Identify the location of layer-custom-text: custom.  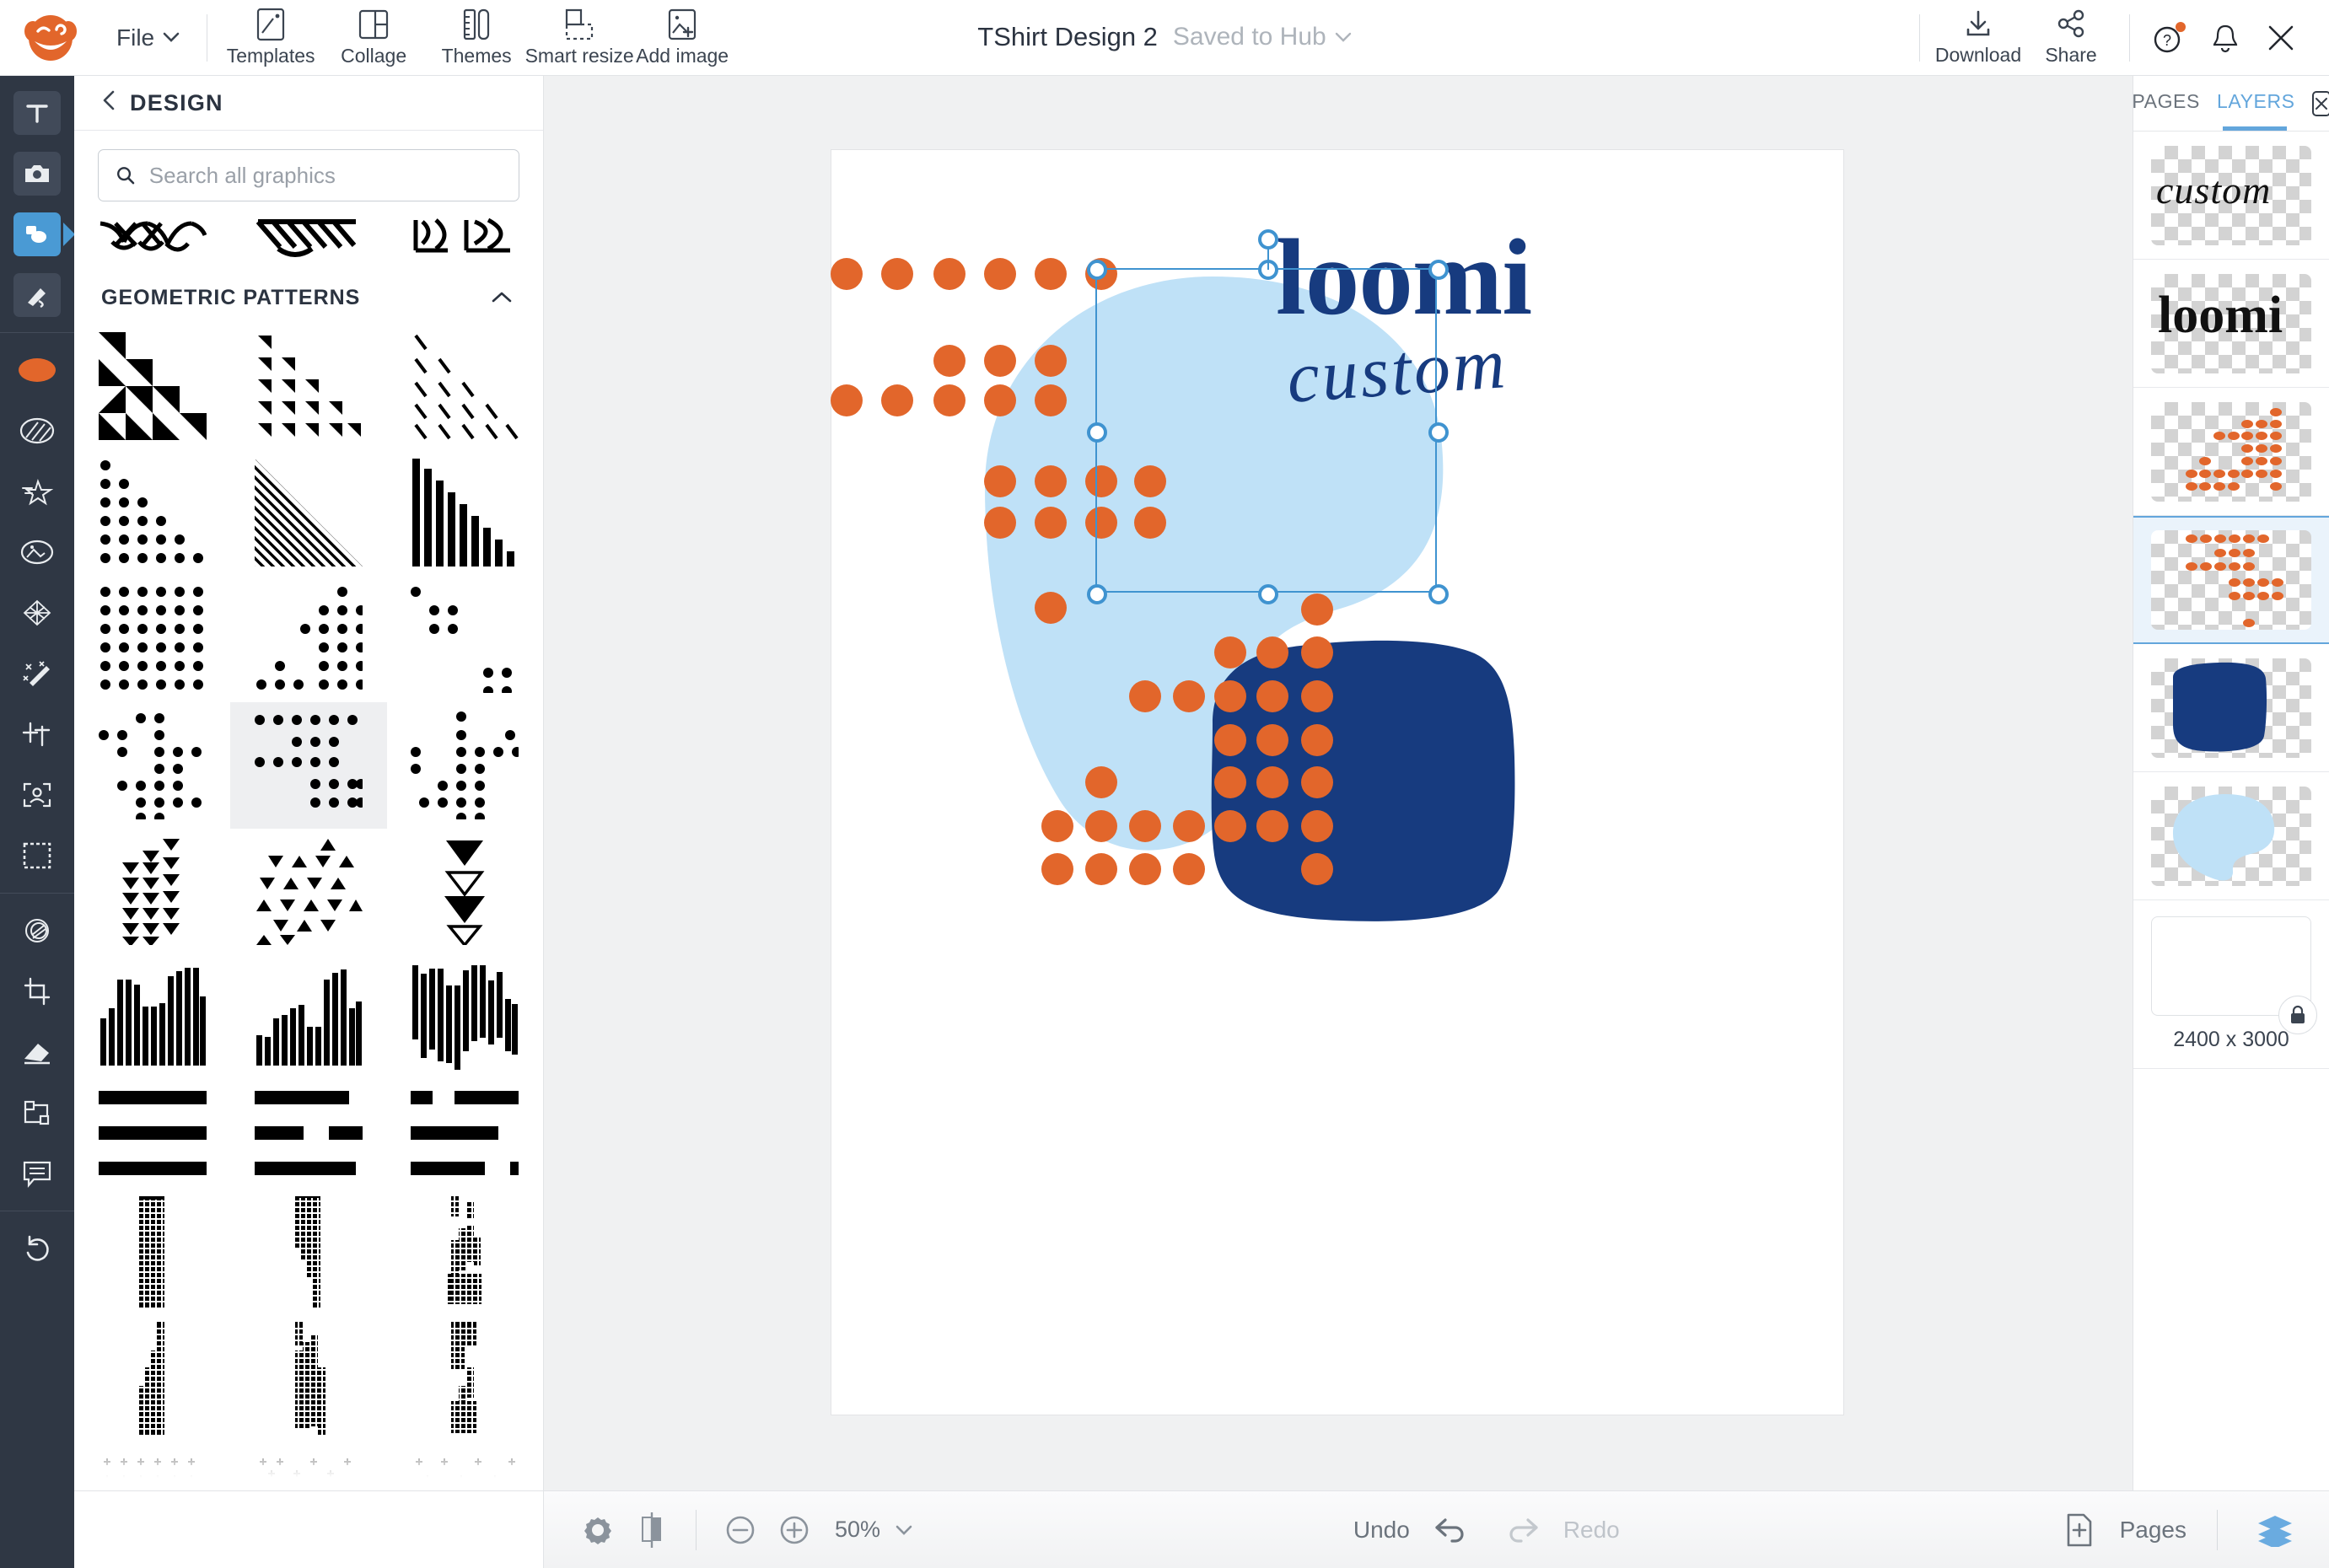
(2231, 196).